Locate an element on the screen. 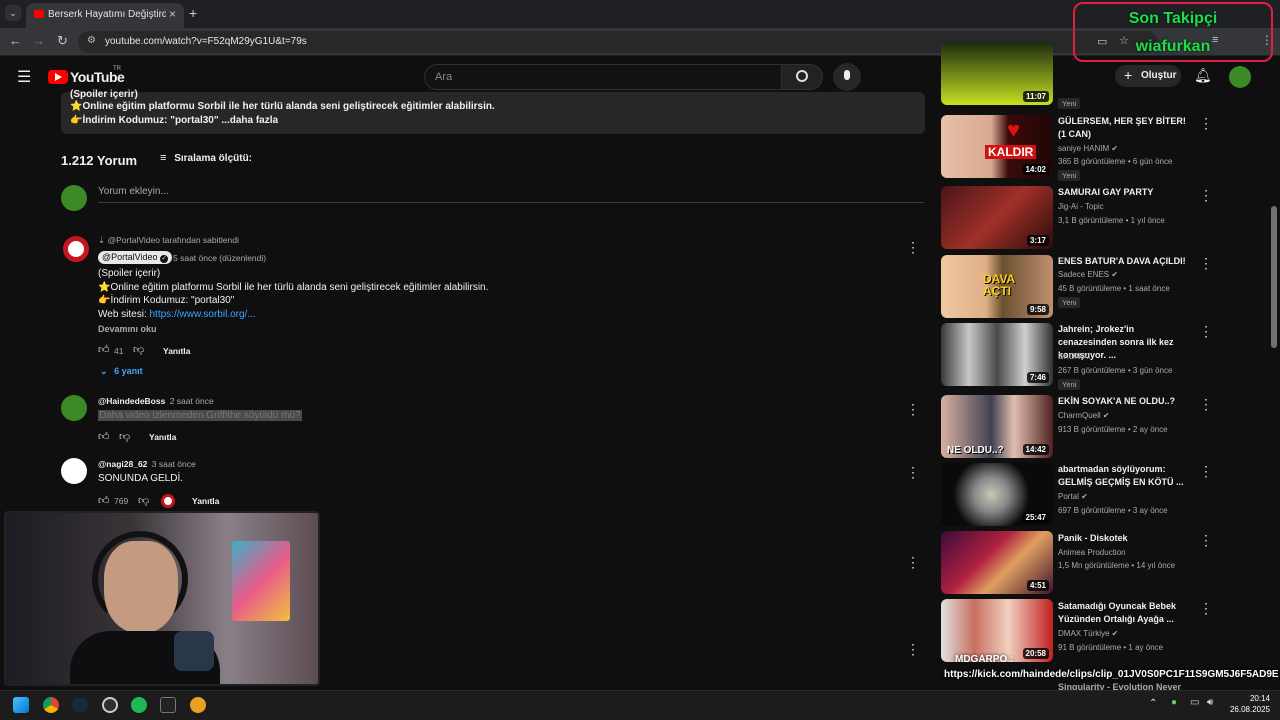 This screenshot has height=720, width=1280. reload-icon: ↻ is located at coordinates (62, 41).